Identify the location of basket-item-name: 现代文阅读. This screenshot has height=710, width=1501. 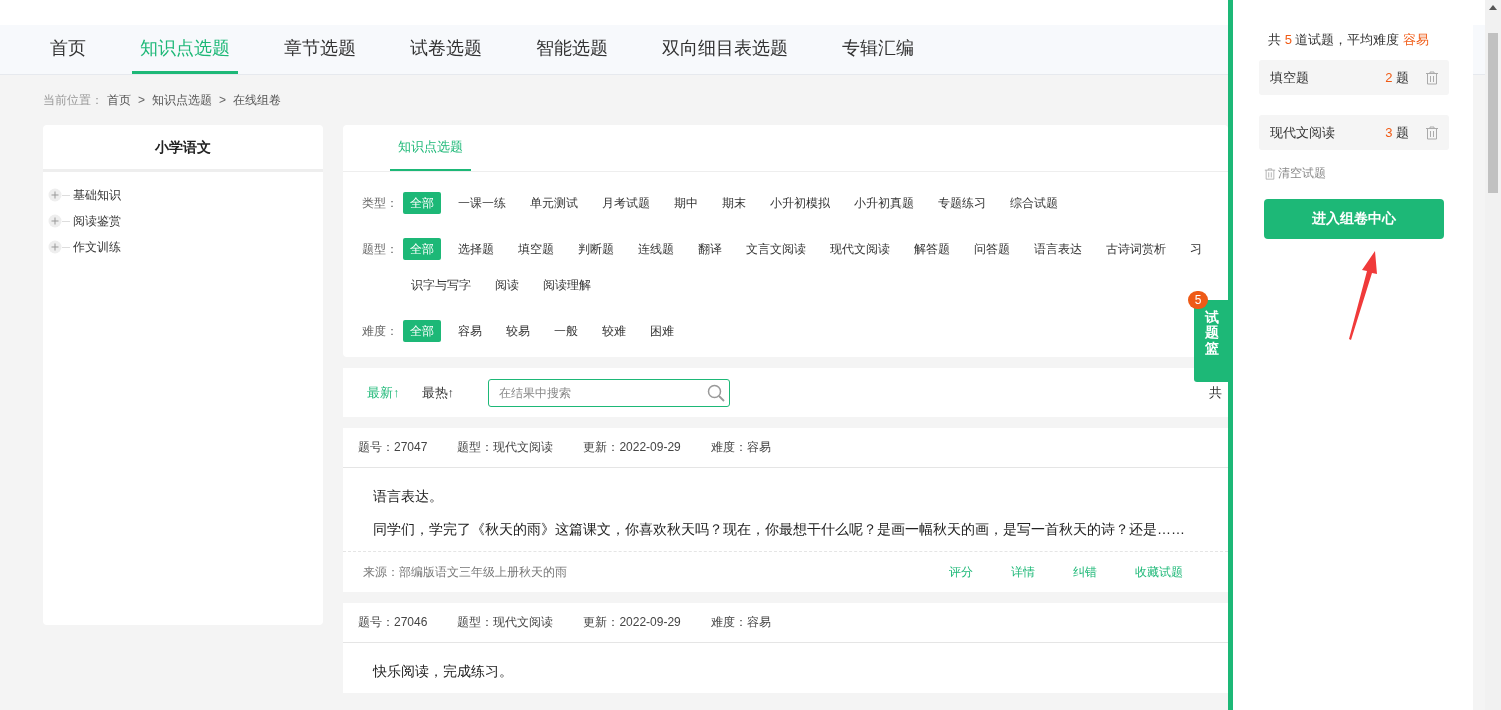
(1302, 132).